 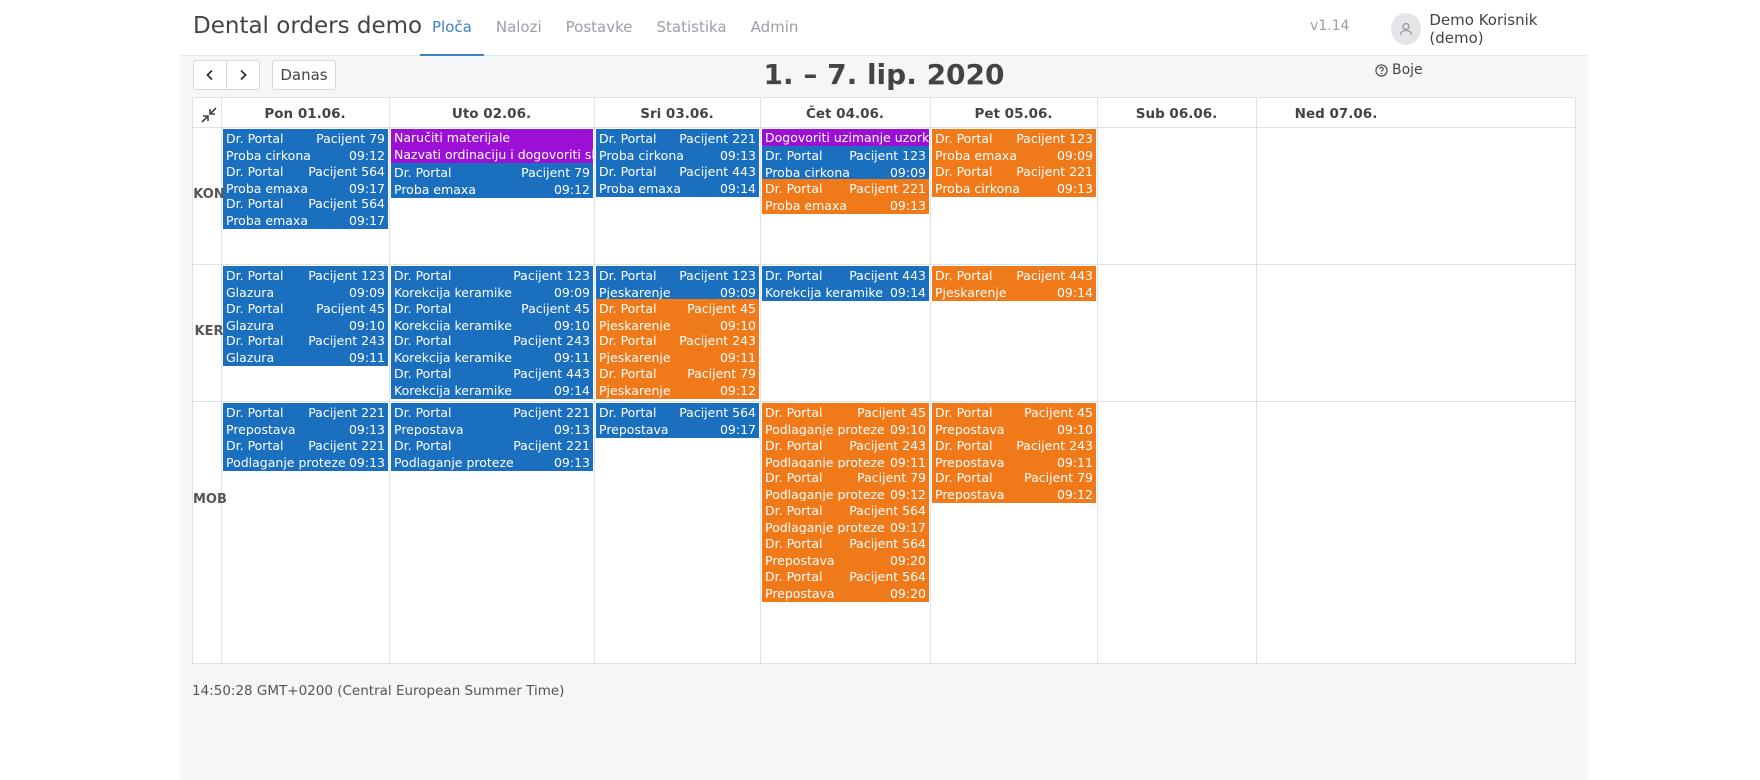 I want to click on nav-item-statistika: Statistika, so click(x=692, y=28).